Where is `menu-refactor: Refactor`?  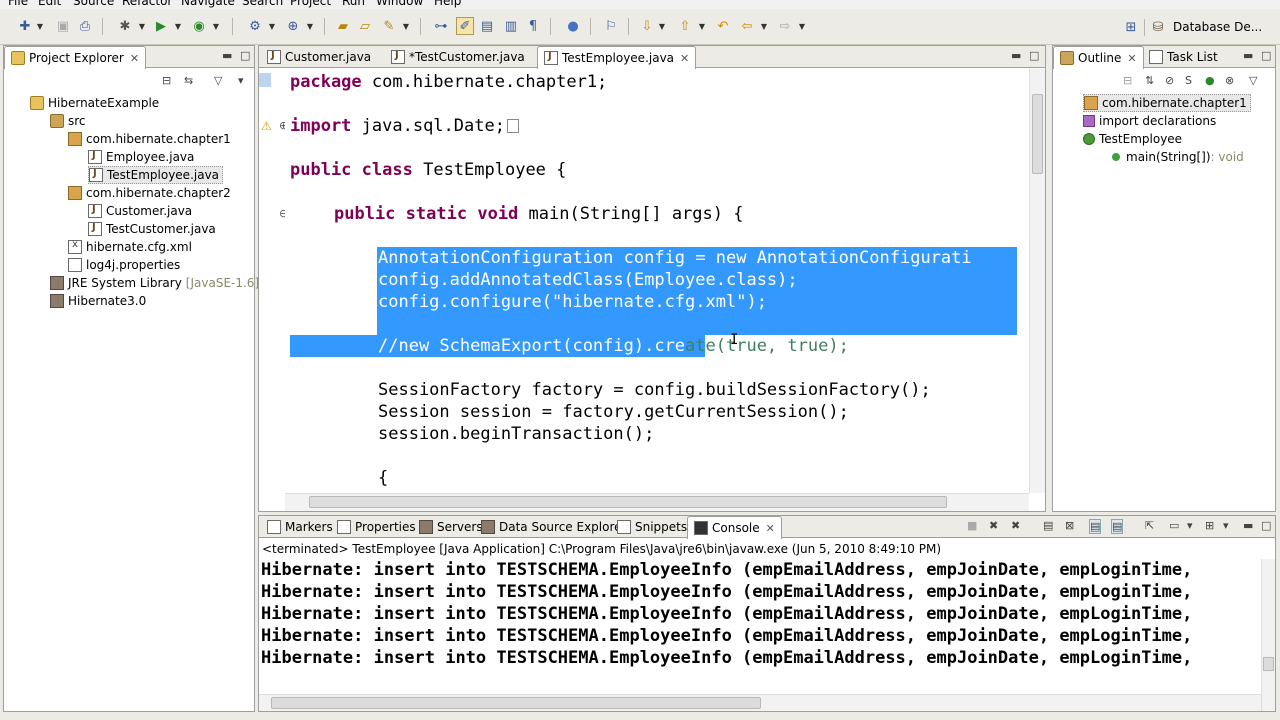 menu-refactor: Refactor is located at coordinates (147, 4).